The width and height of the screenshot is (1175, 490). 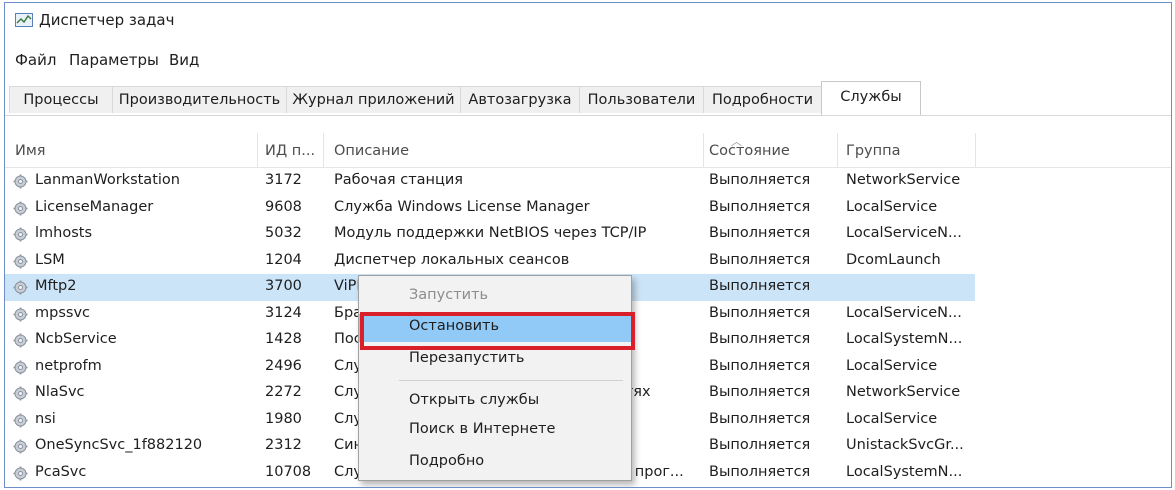 I want to click on tab-performance: Производительность, so click(x=199, y=99).